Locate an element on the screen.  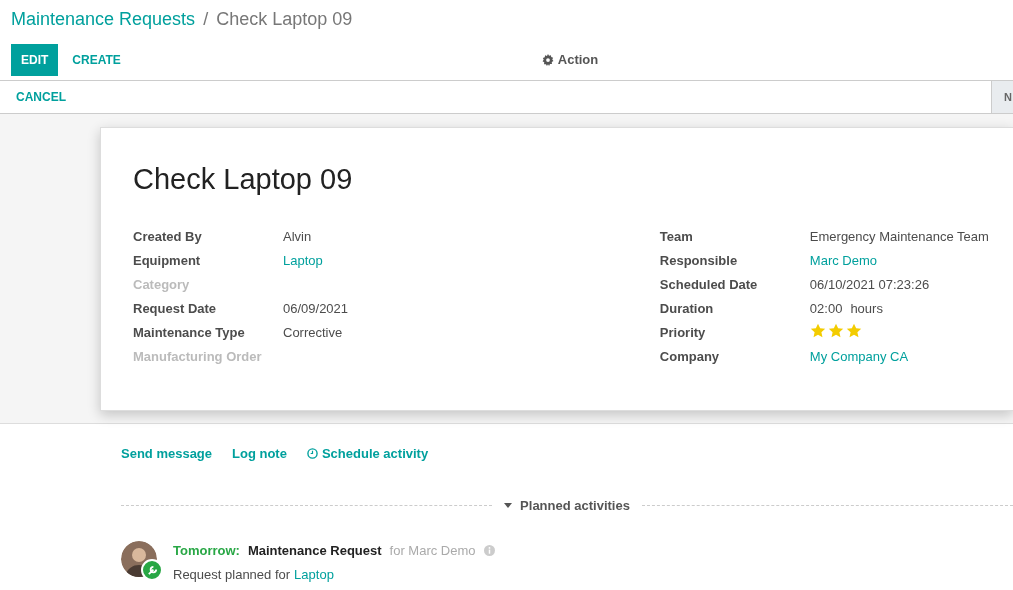
field-link: My Company CA is located at coordinates (859, 358).